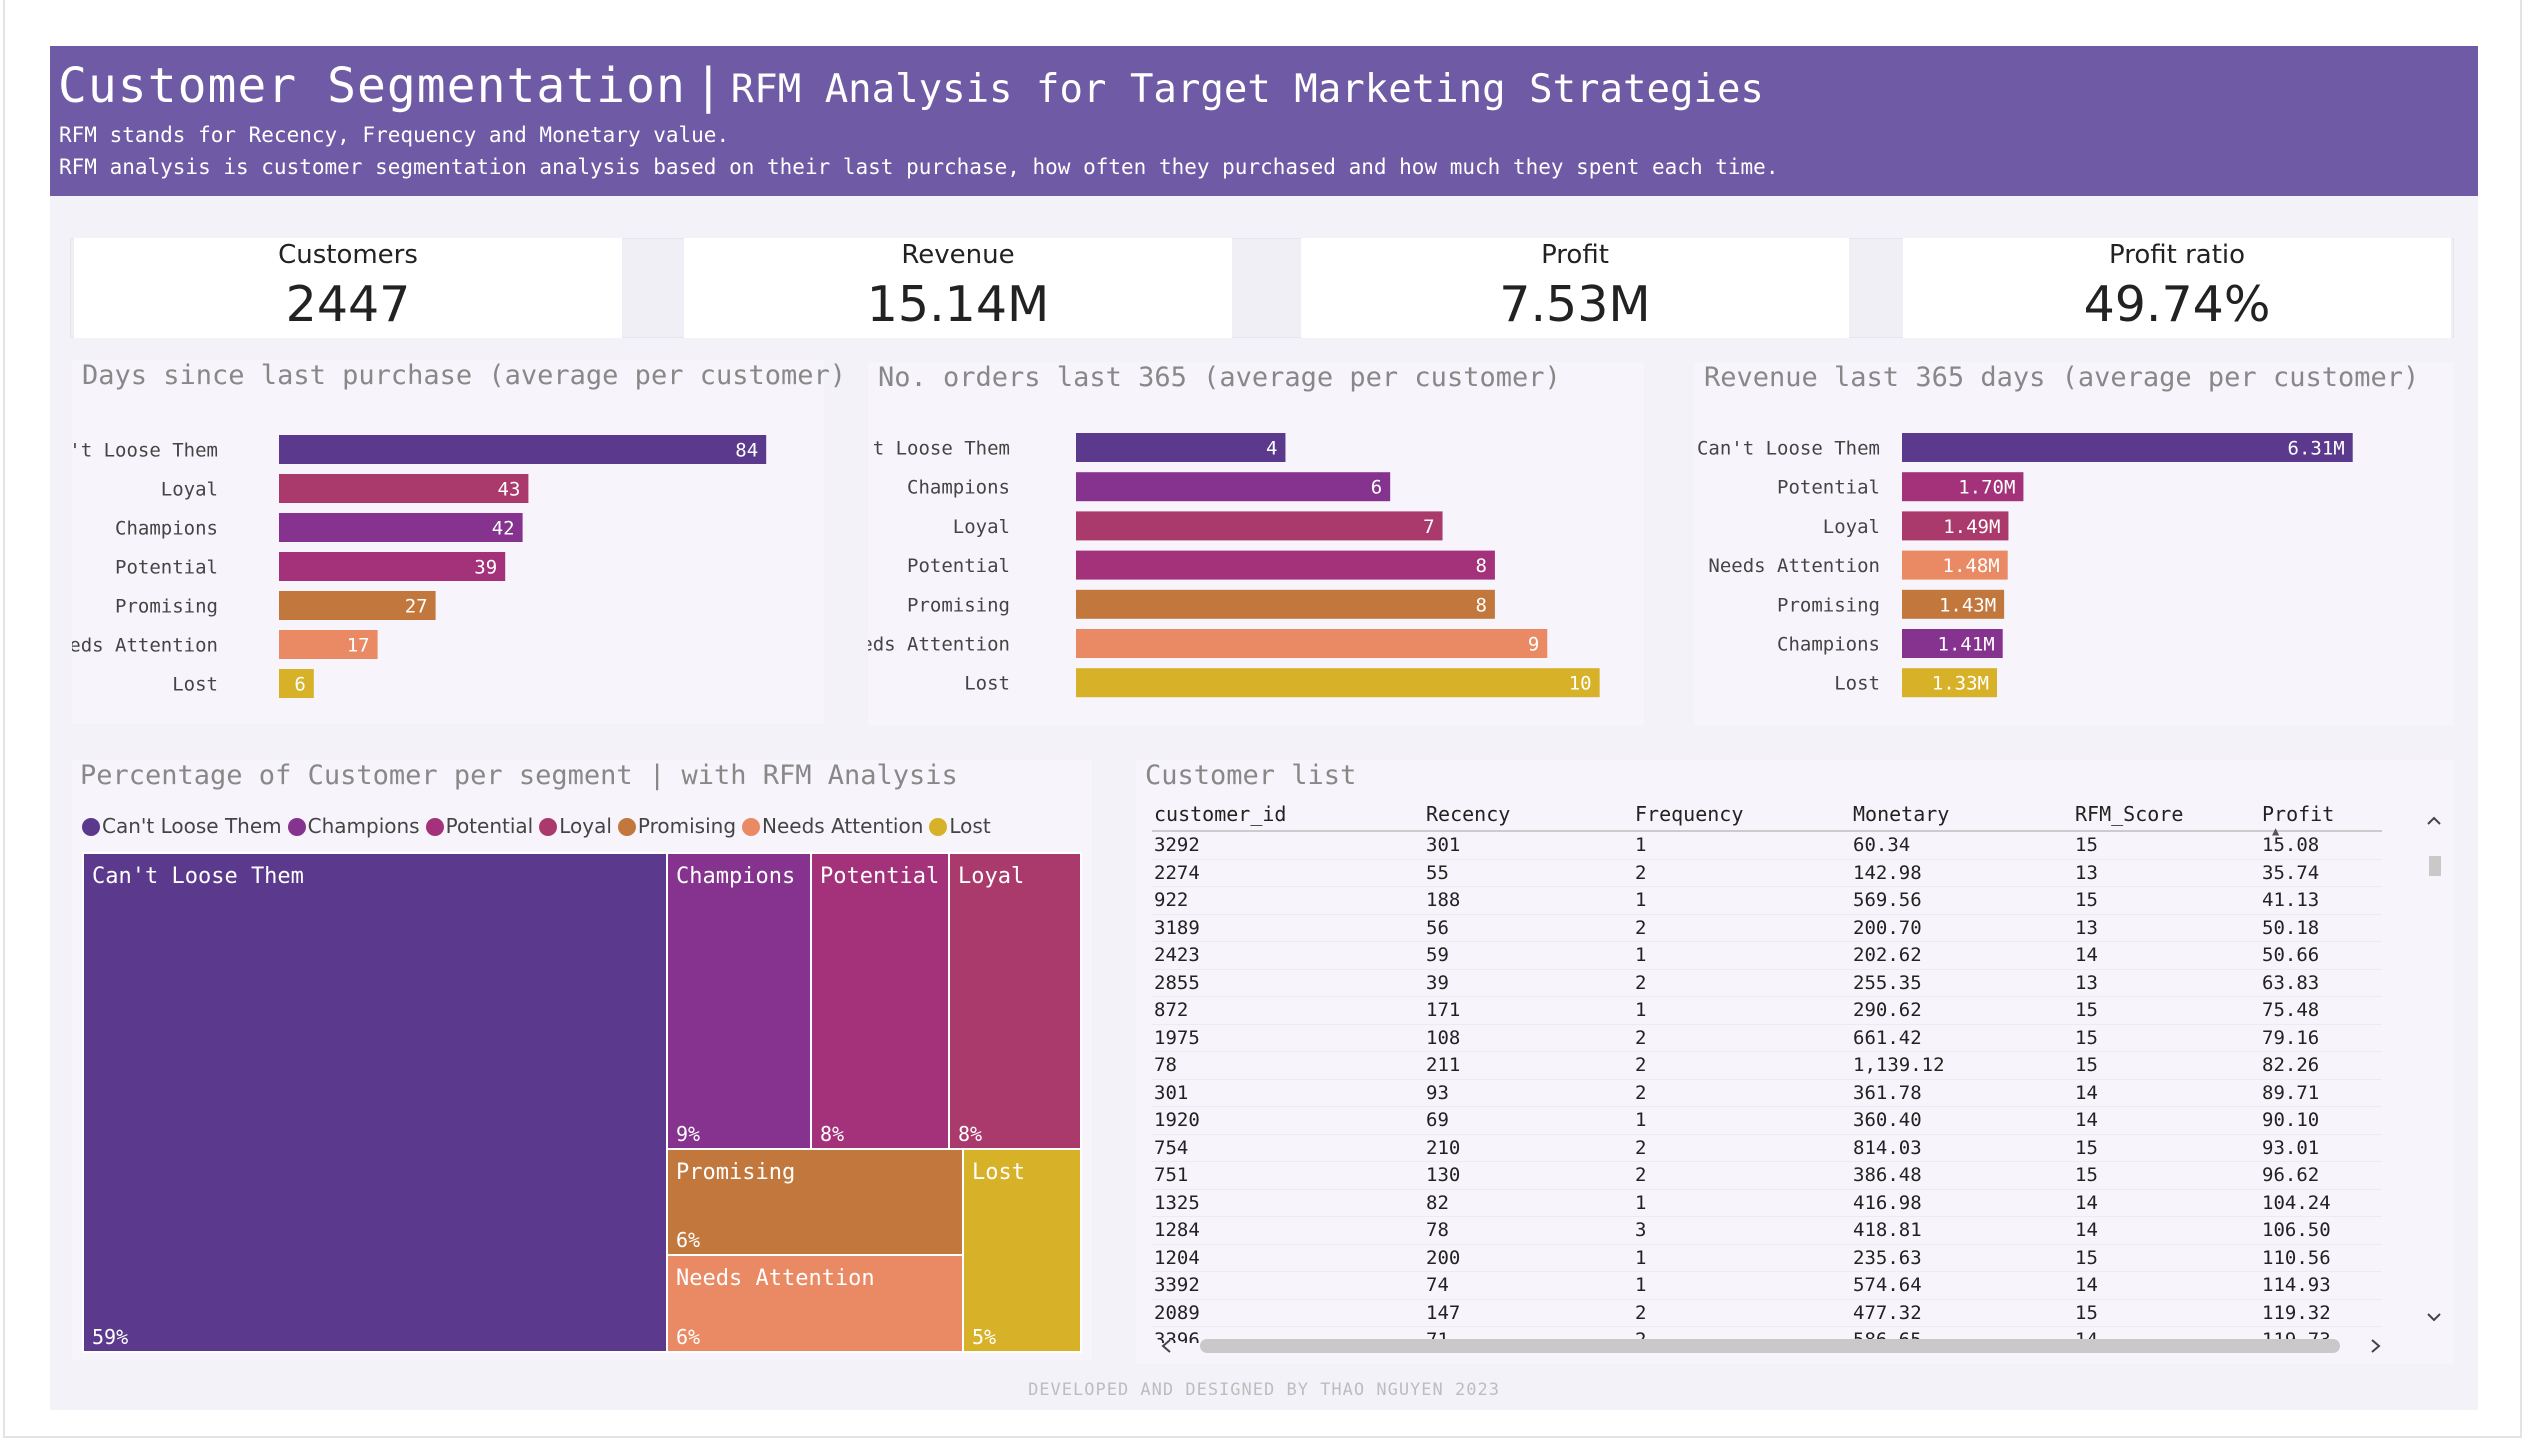 This screenshot has width=2528, height=1440. I want to click on table-cell-recency: 200, so click(1530, 1258).